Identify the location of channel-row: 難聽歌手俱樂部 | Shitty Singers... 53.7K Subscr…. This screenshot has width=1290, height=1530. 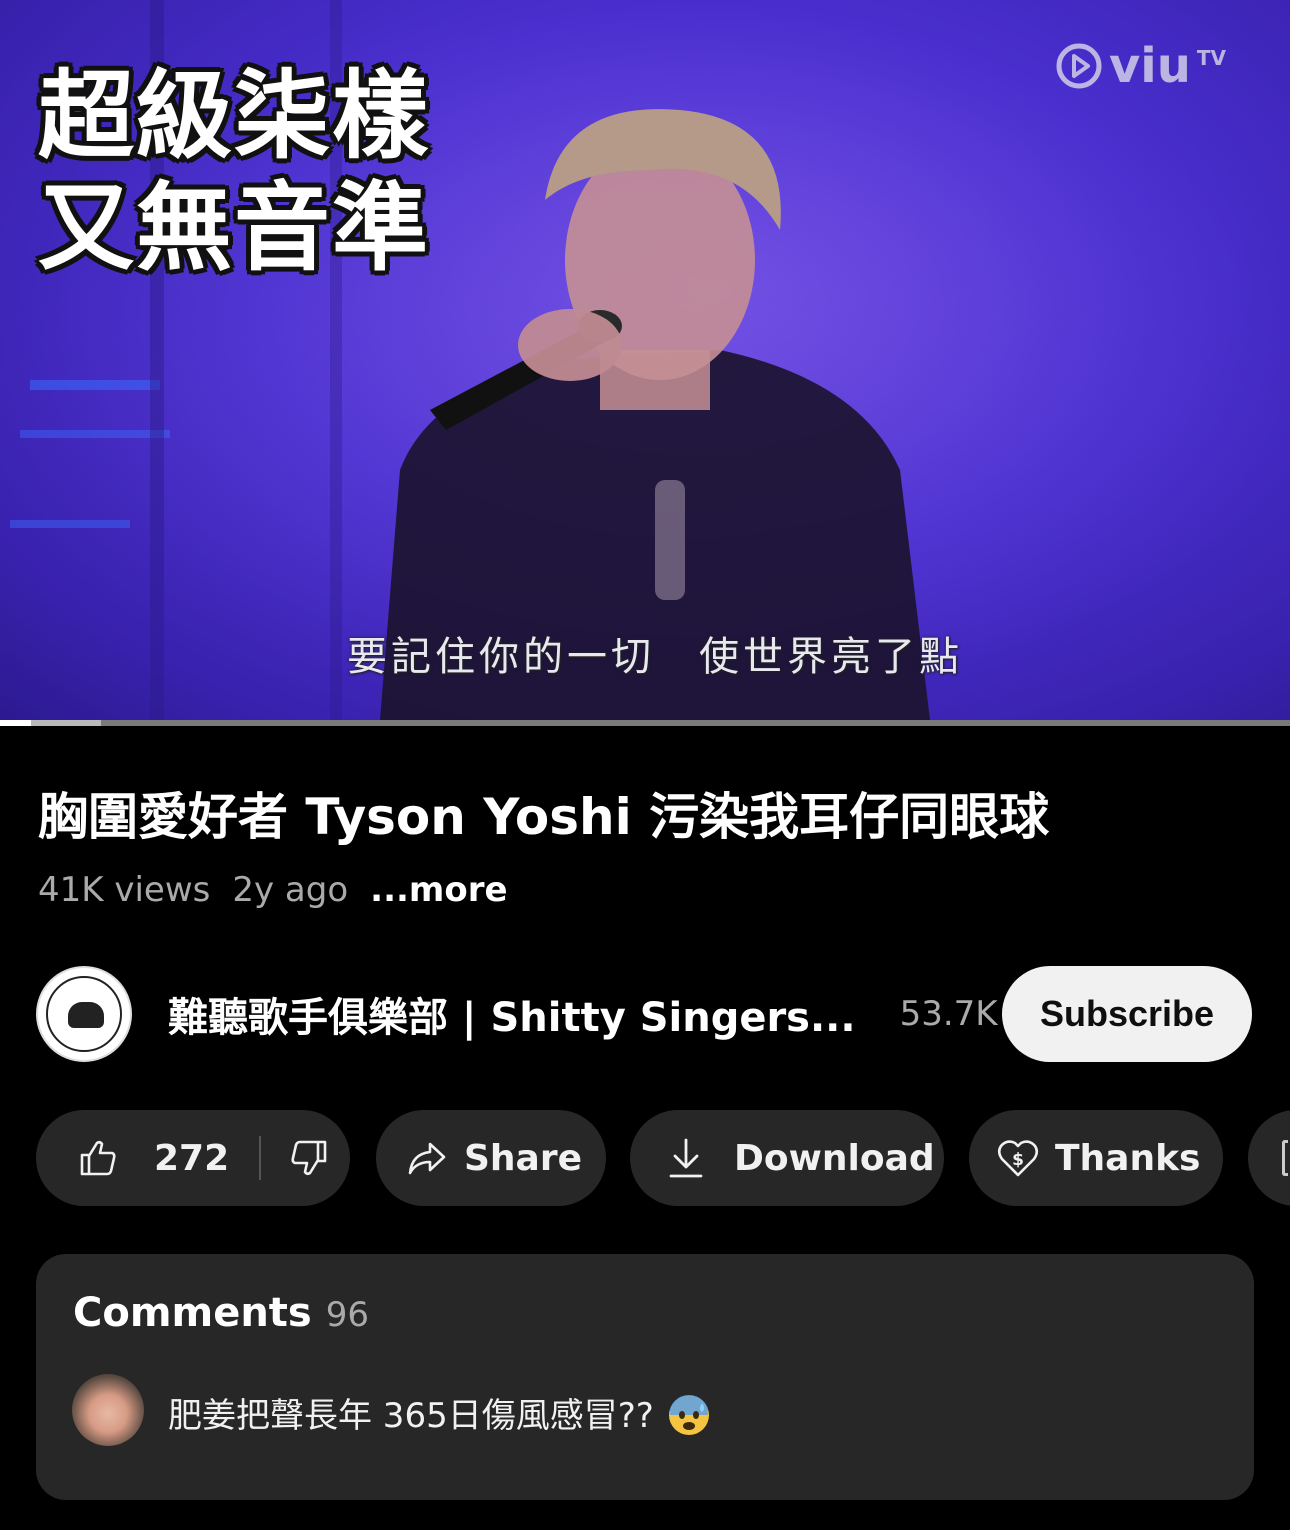
(646, 1014).